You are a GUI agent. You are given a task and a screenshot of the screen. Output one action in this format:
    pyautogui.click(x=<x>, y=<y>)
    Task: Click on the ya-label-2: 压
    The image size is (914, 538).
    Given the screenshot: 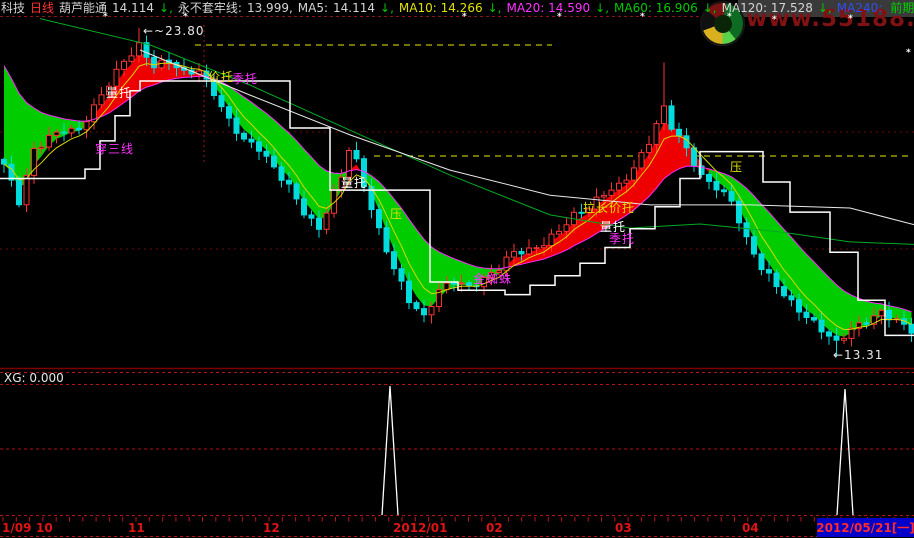 What is the action you would take?
    pyautogui.click(x=737, y=167)
    